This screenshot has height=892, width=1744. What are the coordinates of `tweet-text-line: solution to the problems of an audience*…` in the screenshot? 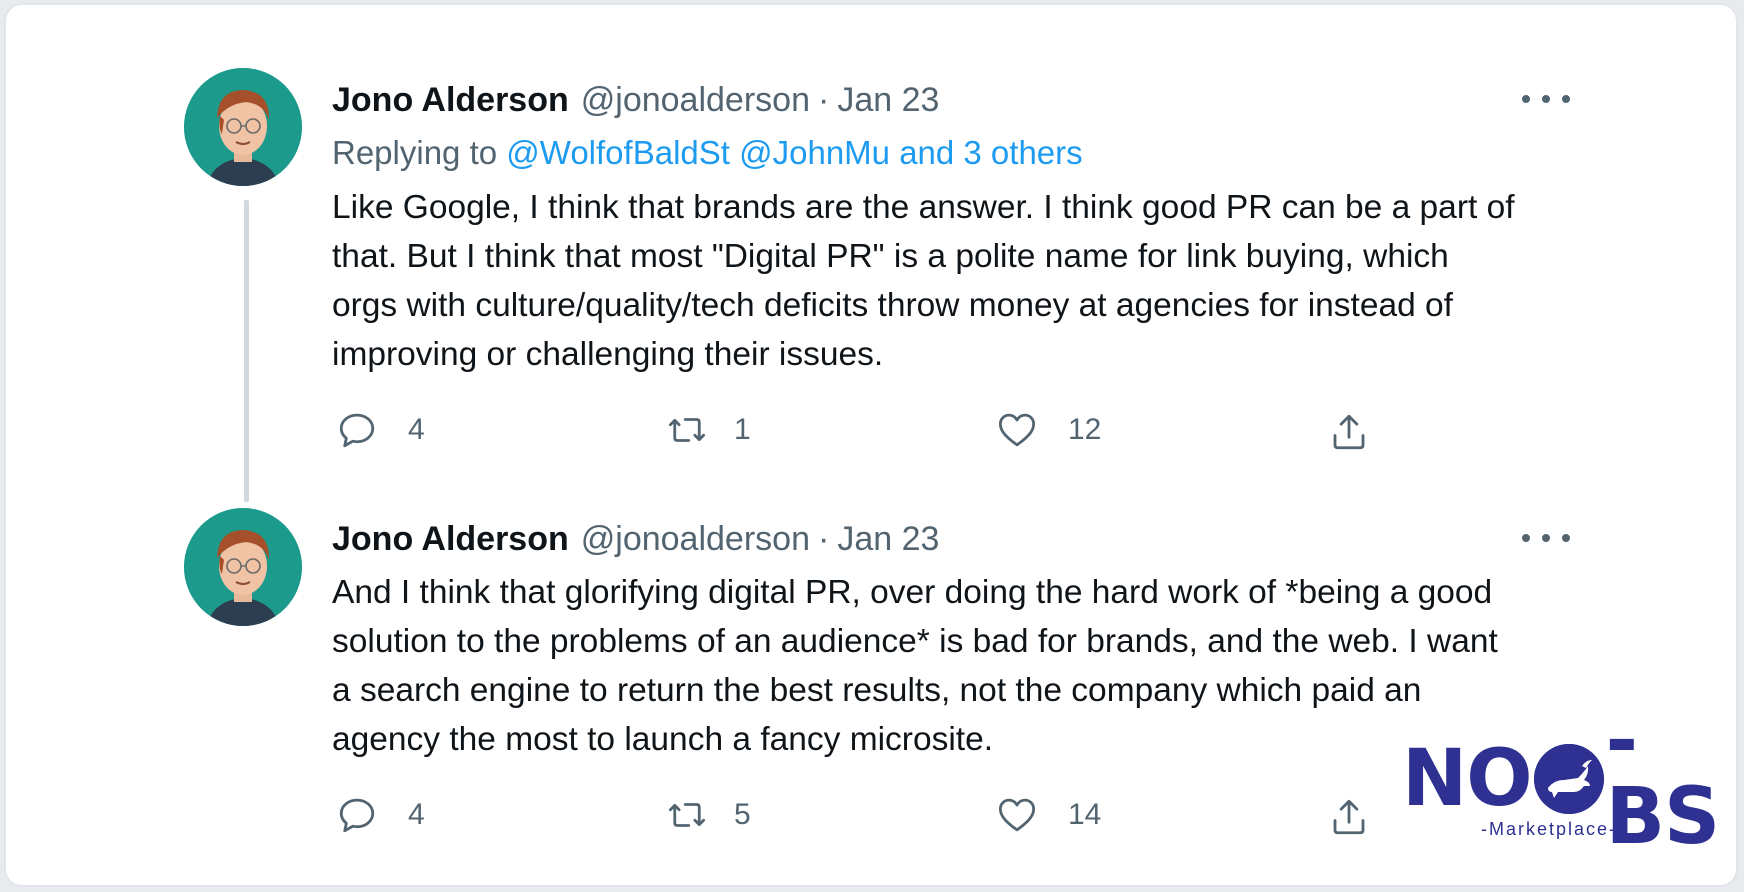 It's located at (915, 641).